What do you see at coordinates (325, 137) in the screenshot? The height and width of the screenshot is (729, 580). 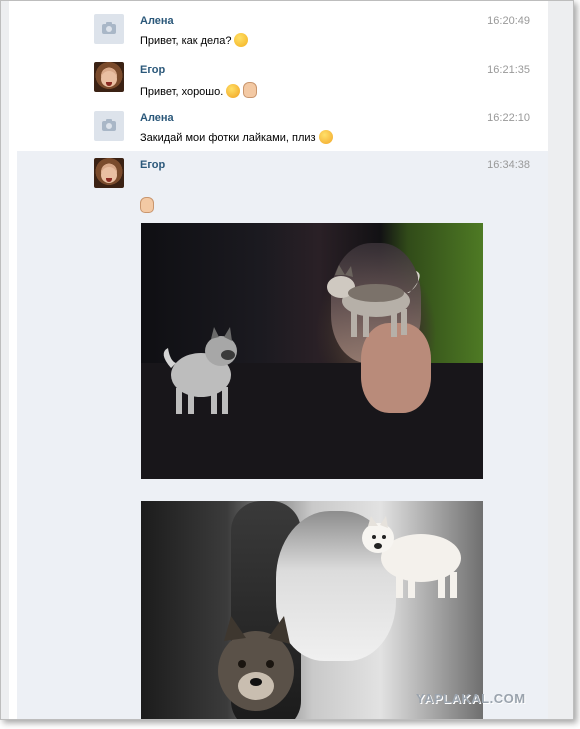 I see `kiss-icon` at bounding box center [325, 137].